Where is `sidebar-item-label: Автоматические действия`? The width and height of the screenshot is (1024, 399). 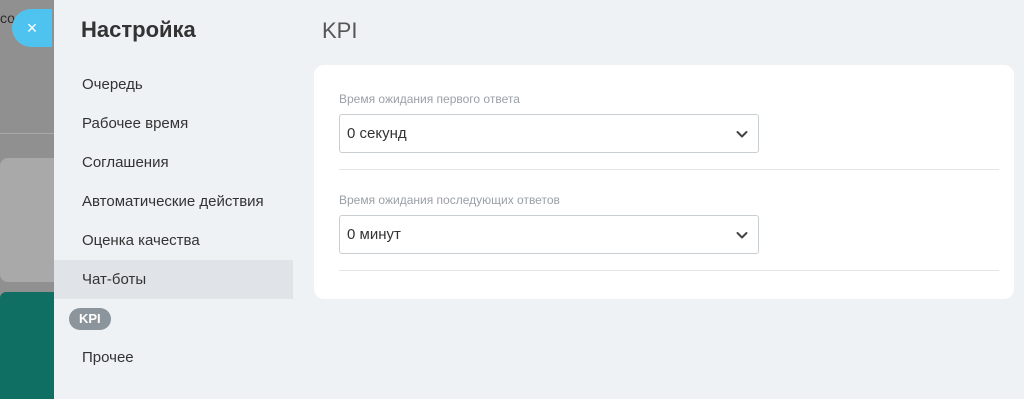
sidebar-item-label: Автоматические действия is located at coordinates (173, 201).